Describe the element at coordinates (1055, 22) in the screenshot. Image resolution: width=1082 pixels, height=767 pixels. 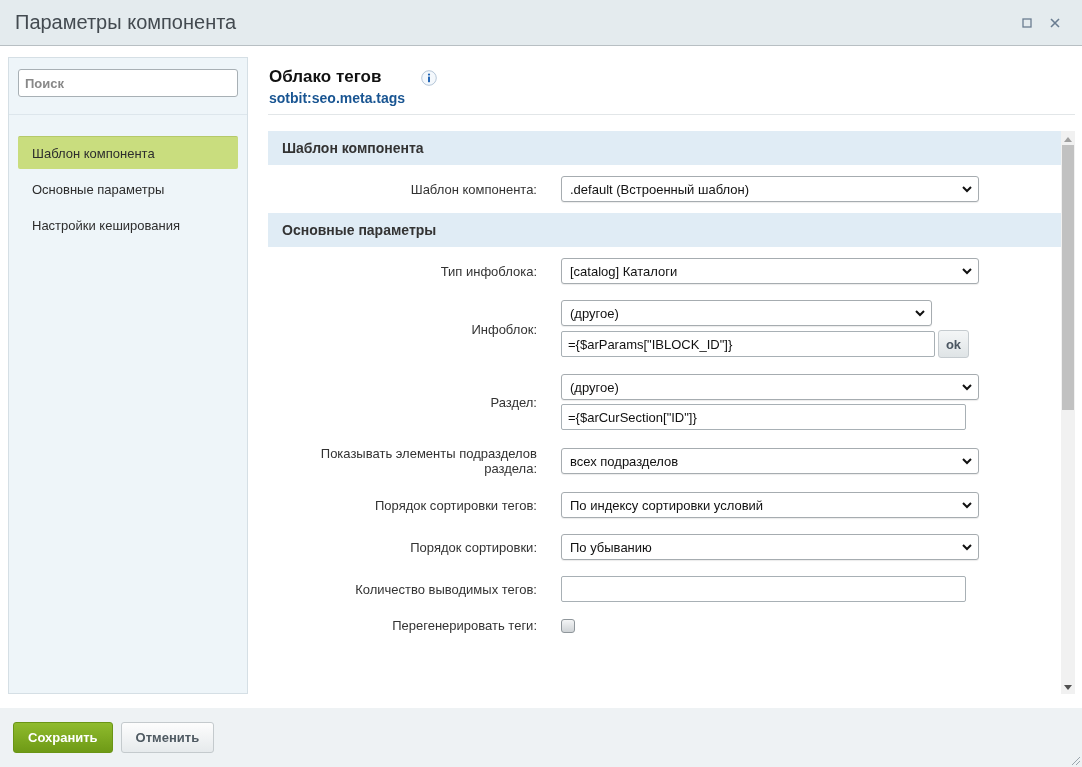
I see `close-icon` at that location.